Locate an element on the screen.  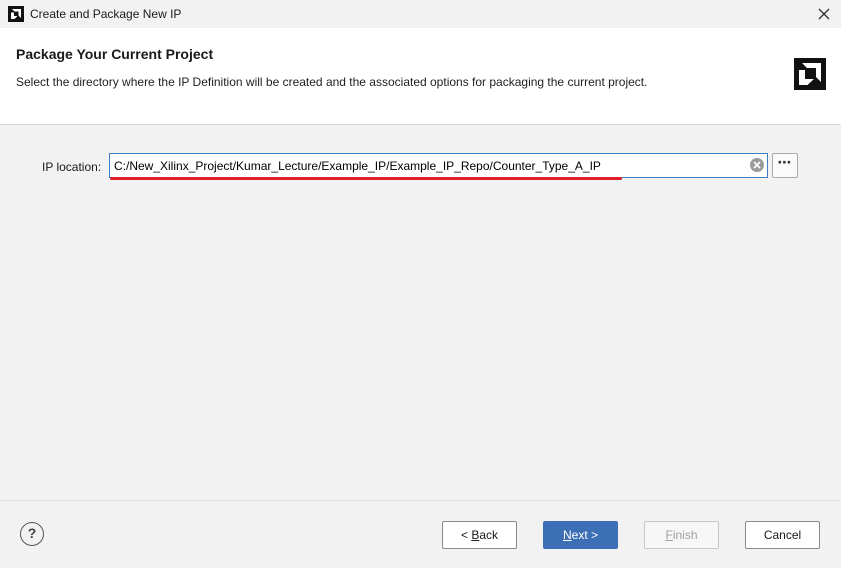
finish-label-rest: inish is located at coordinates (685, 535).